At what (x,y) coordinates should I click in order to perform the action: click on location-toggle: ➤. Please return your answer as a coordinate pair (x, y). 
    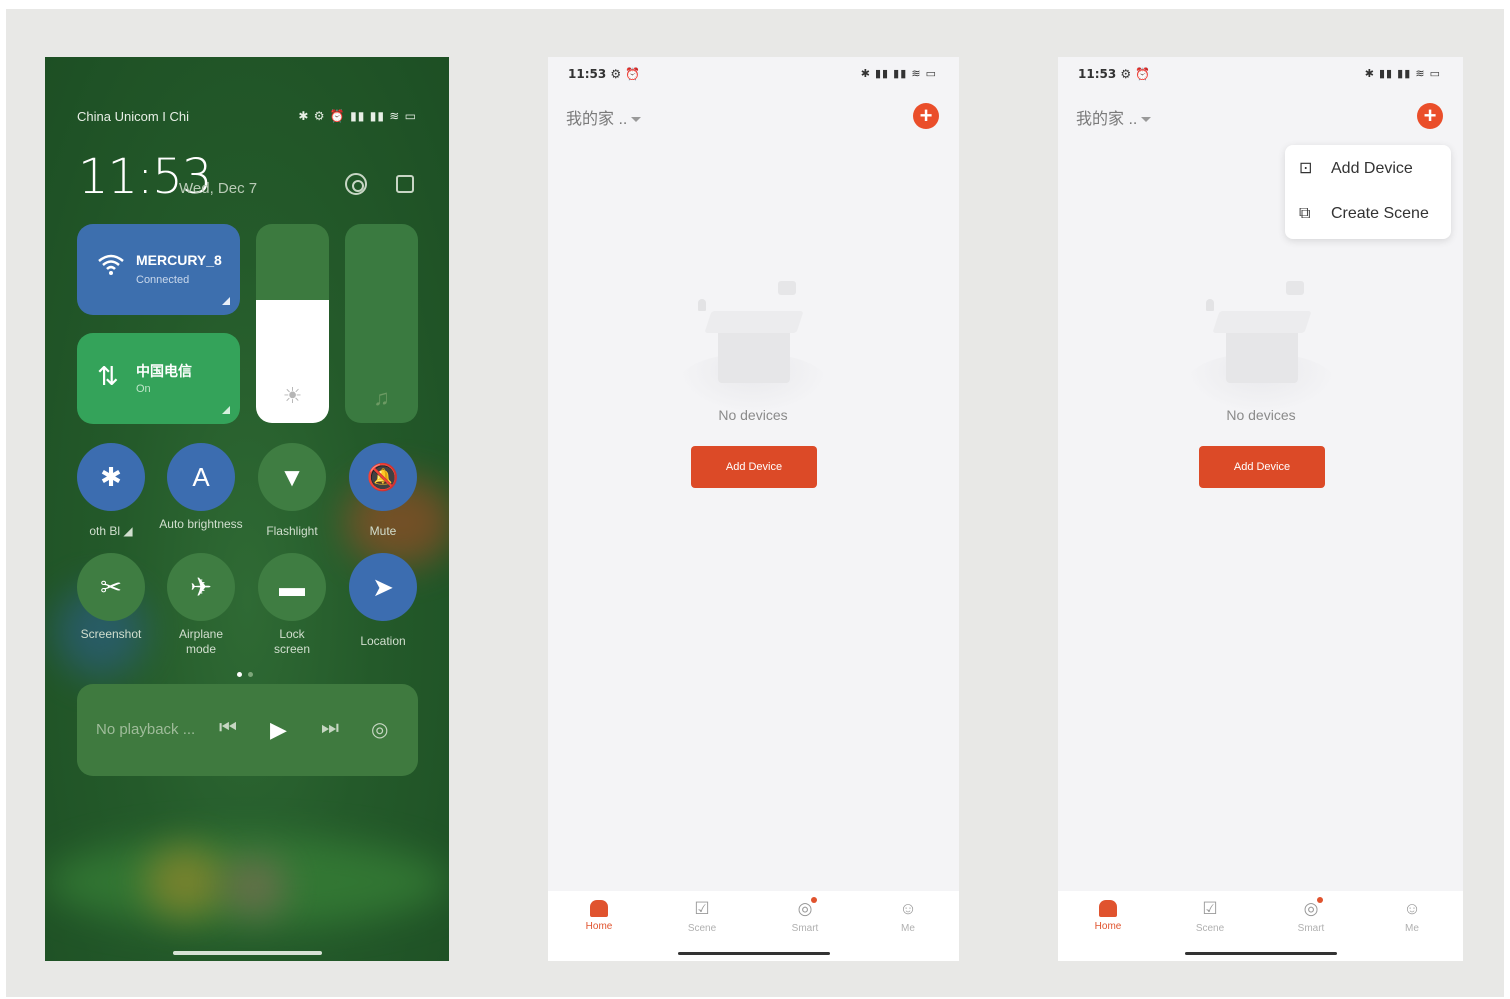
    Looking at the image, I should click on (383, 587).